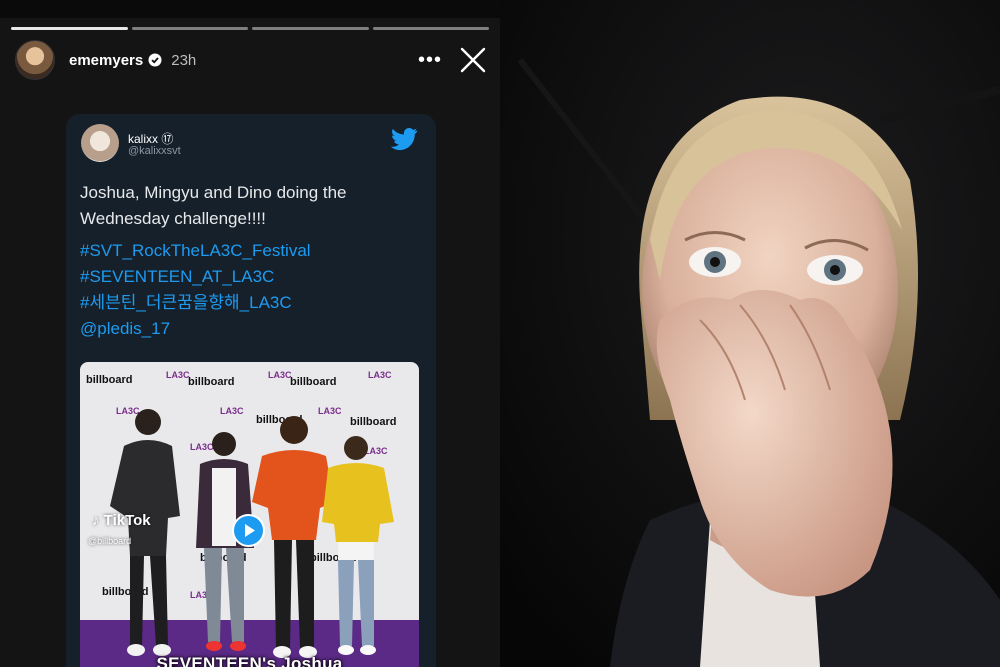 Image resolution: width=1000 pixels, height=667 pixels. I want to click on tiktok-label: TikTok, so click(127, 520).